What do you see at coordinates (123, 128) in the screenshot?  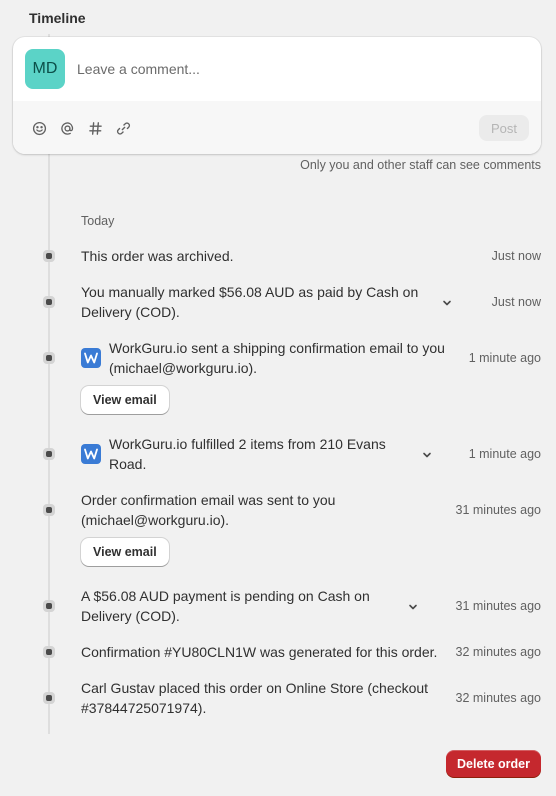 I see `link-icon` at bounding box center [123, 128].